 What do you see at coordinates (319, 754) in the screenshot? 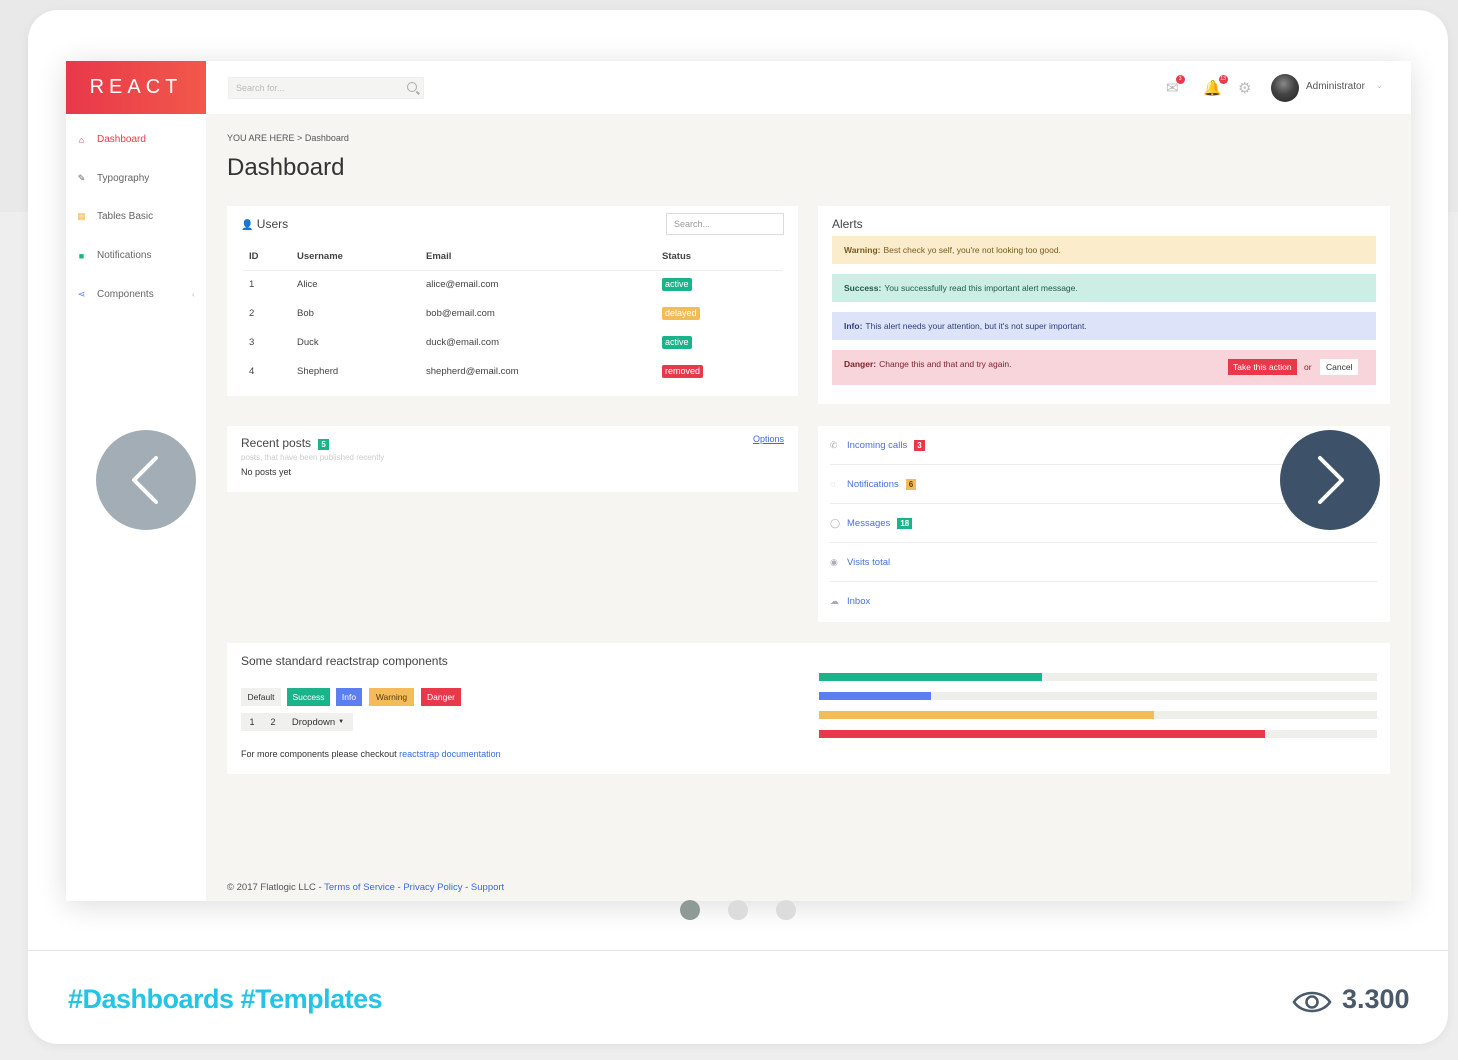
I see `more-text: For more components please checkout` at bounding box center [319, 754].